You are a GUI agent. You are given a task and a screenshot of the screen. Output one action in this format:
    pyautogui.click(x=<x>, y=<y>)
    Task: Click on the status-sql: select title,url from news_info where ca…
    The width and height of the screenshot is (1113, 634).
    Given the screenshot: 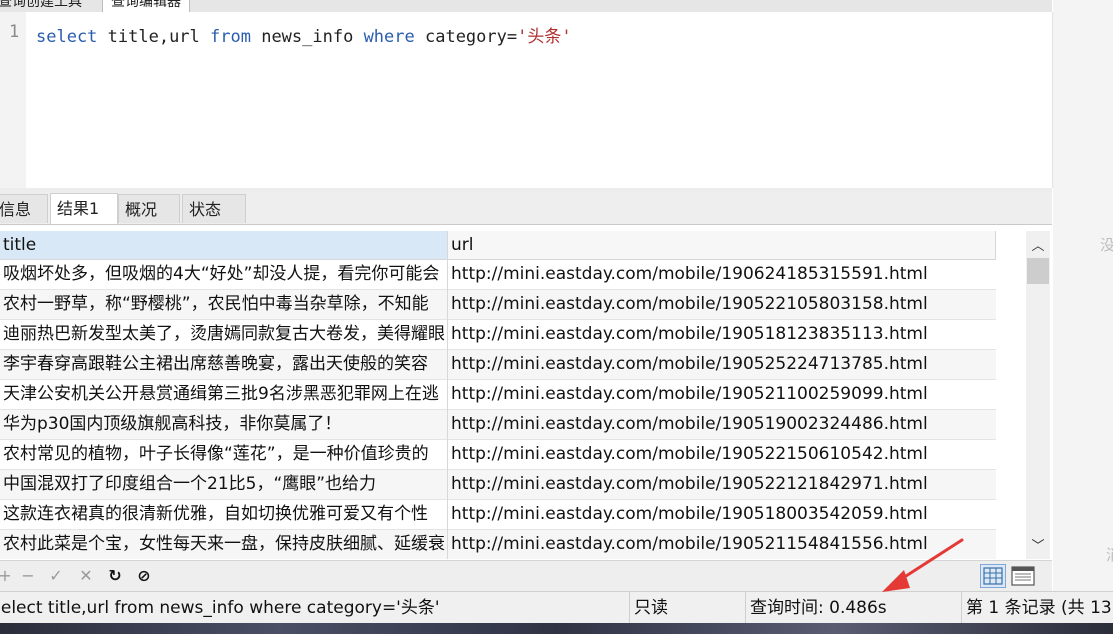 What is the action you would take?
    pyautogui.click(x=315, y=608)
    